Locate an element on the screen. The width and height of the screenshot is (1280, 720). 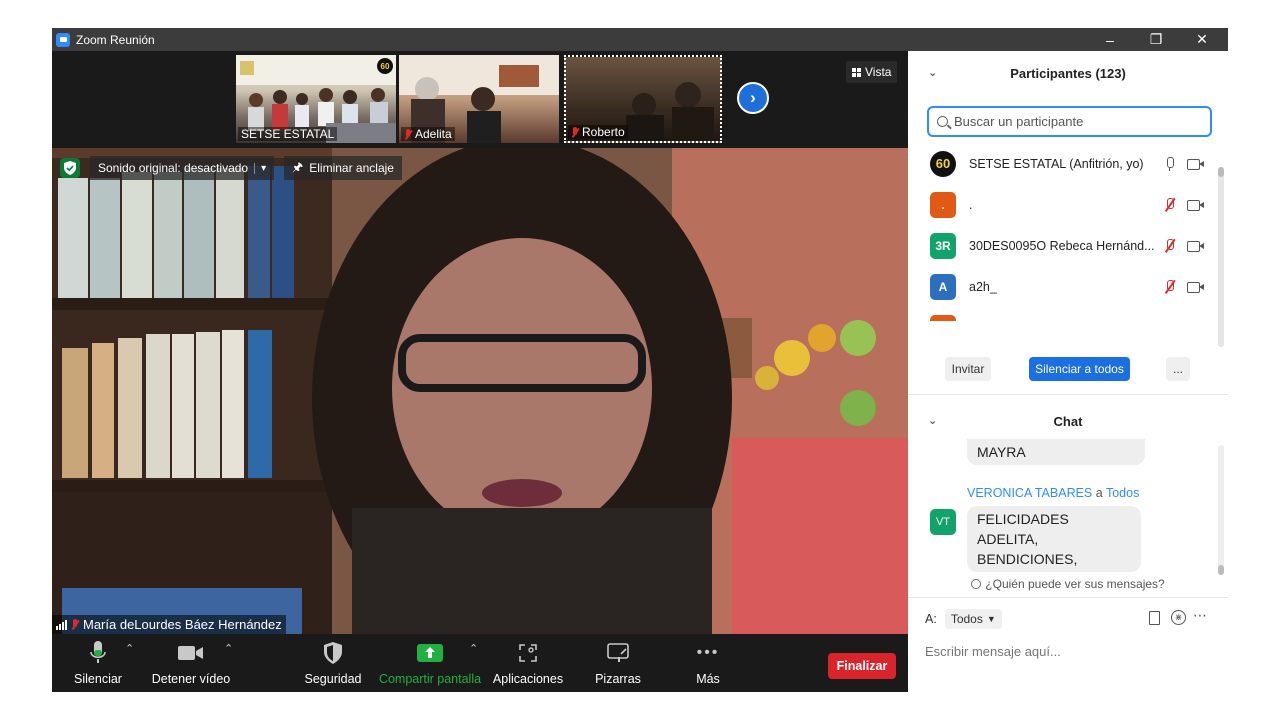
chat-message-bubble: FELICIDADES ADELITA, BENDICIONES, is located at coordinates (1054, 539).